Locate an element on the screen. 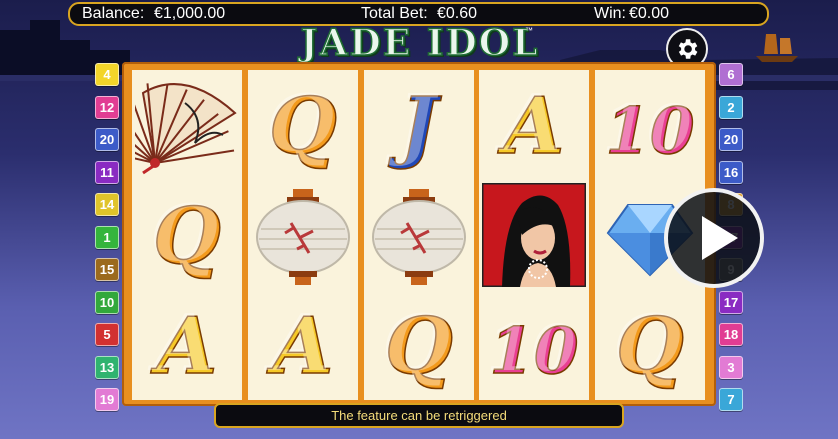  reel-4: A A 10 10 is located at coordinates (534, 235).